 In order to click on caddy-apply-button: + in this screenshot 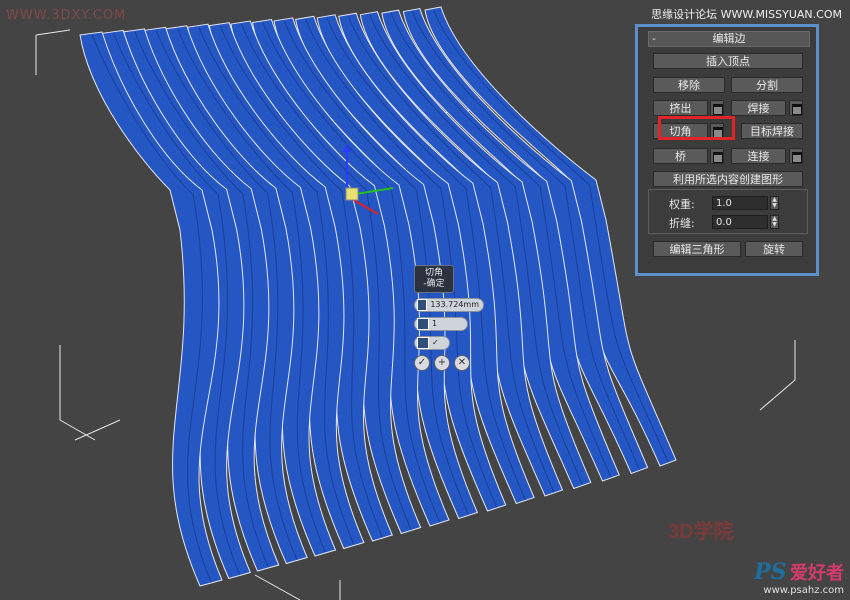, I will do `click(442, 363)`.